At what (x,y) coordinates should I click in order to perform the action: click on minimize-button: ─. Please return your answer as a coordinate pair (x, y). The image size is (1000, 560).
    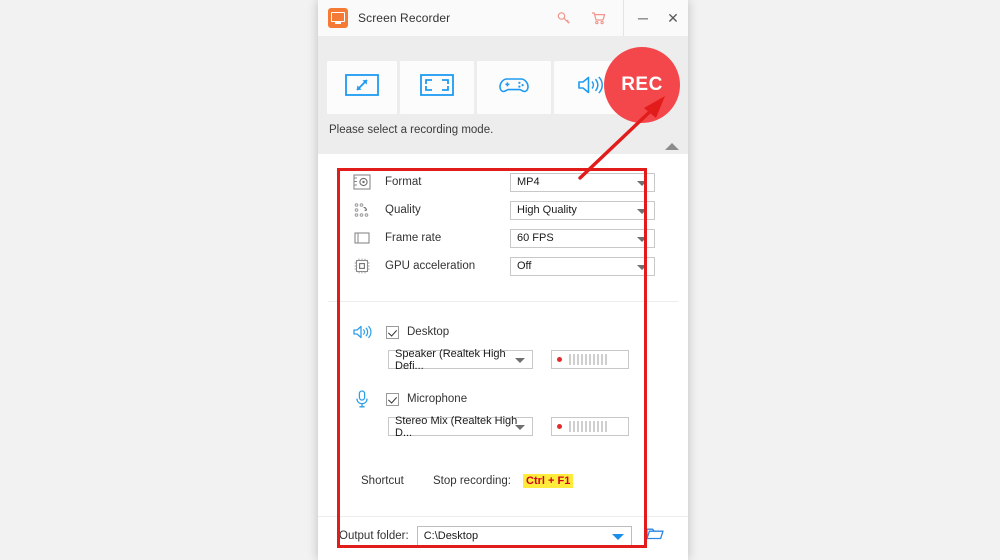
    Looking at the image, I should click on (643, 18).